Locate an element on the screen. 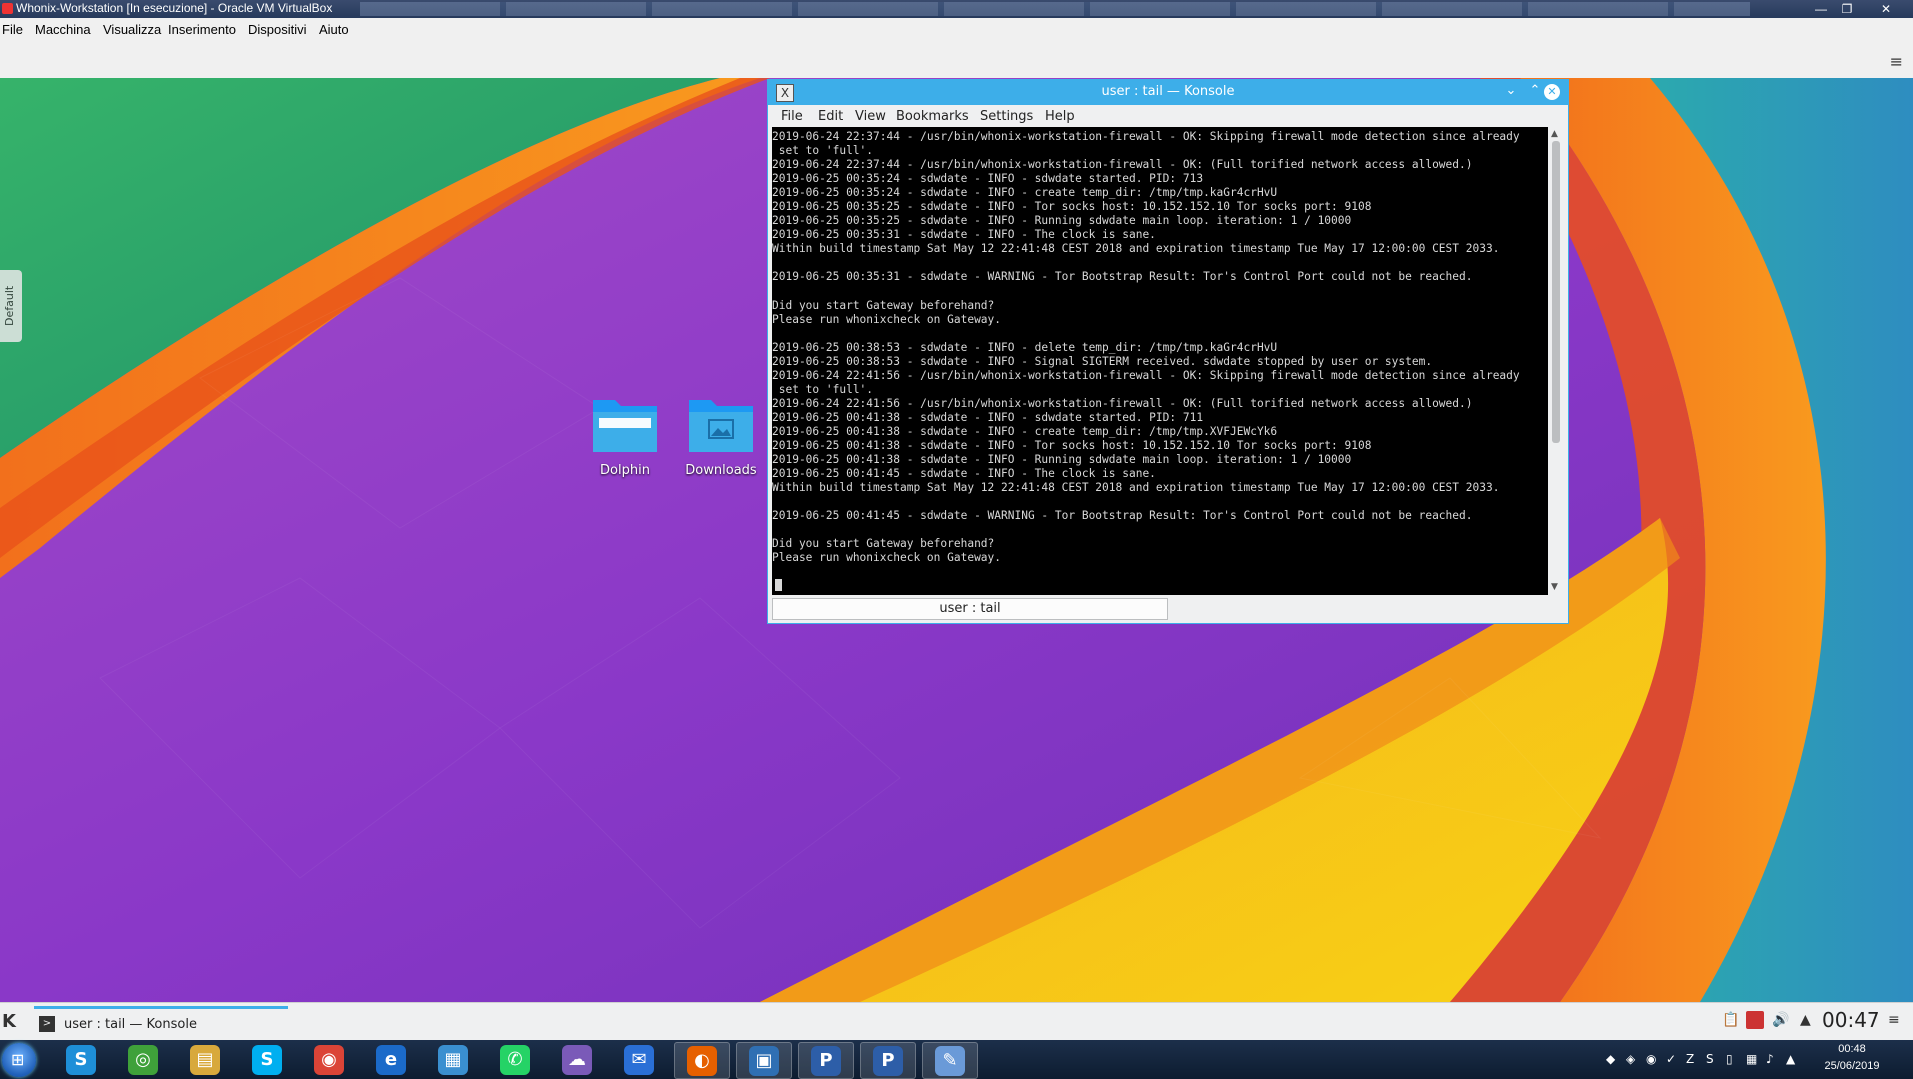  skype-icon: S is located at coordinates (267, 1059).